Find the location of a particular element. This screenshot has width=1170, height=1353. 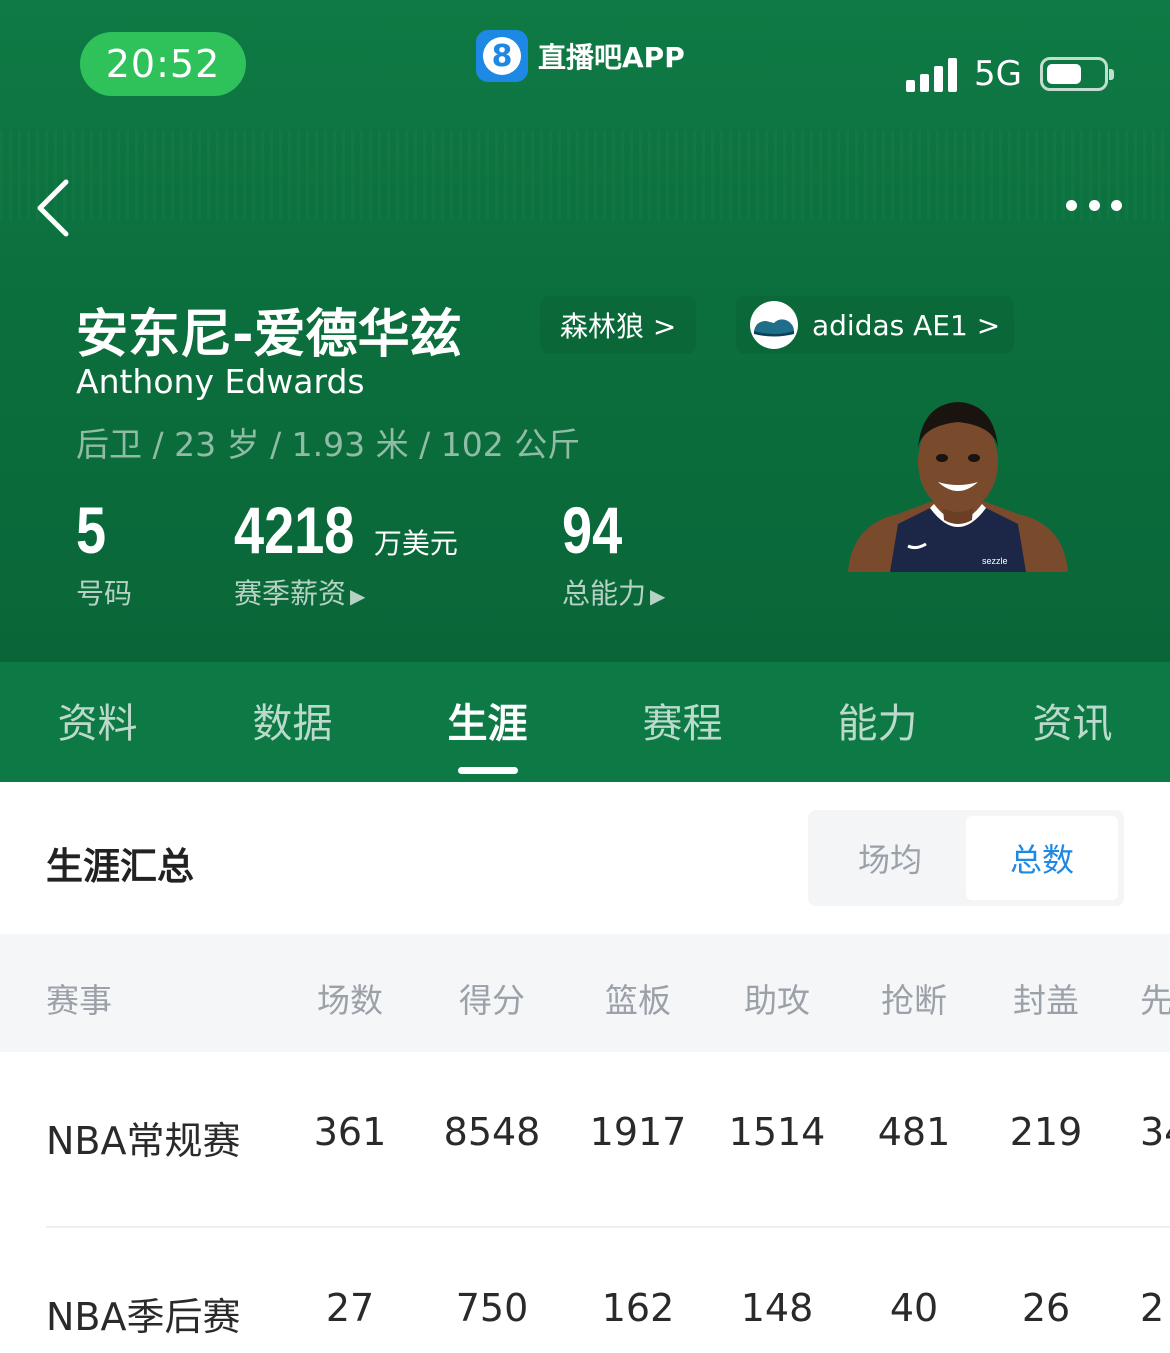

status-time: 20:52 is located at coordinates (163, 64).